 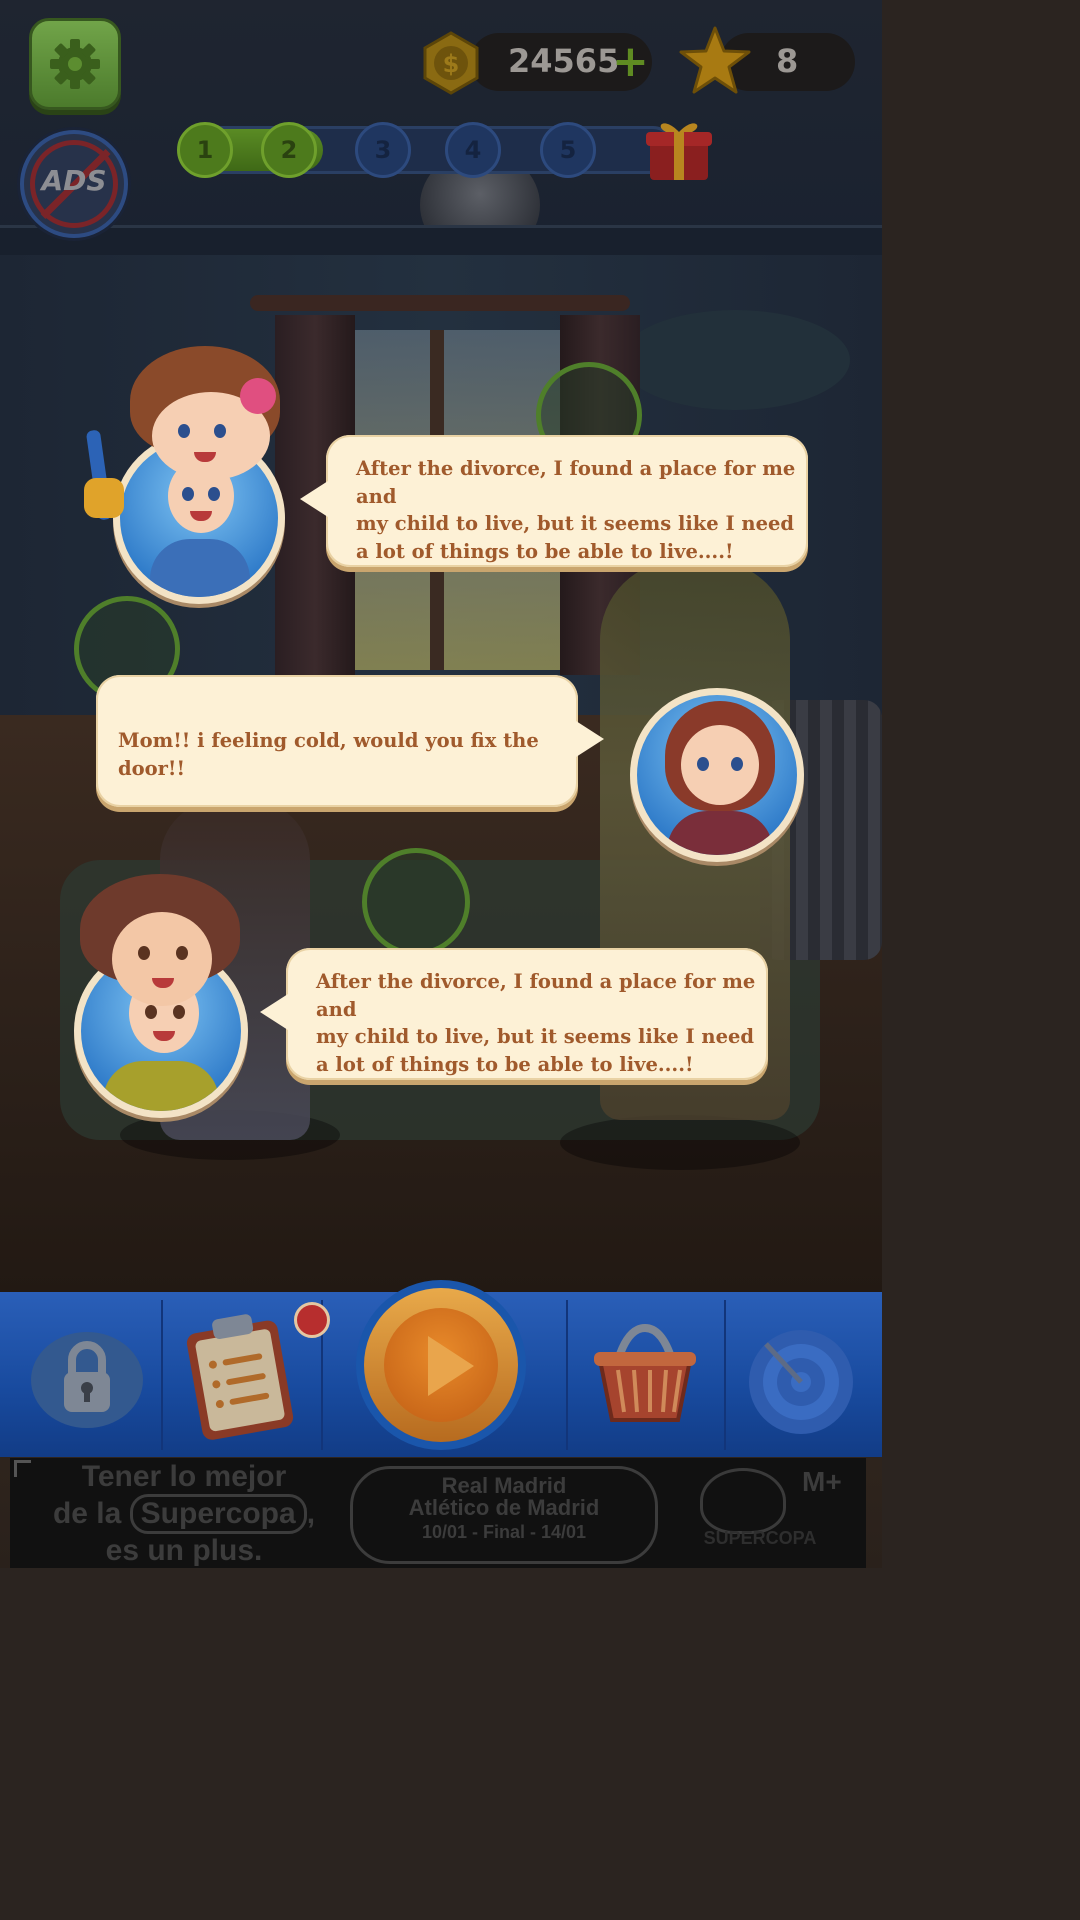 I want to click on ad-brand-logo: M+, so click(x=822, y=1481).